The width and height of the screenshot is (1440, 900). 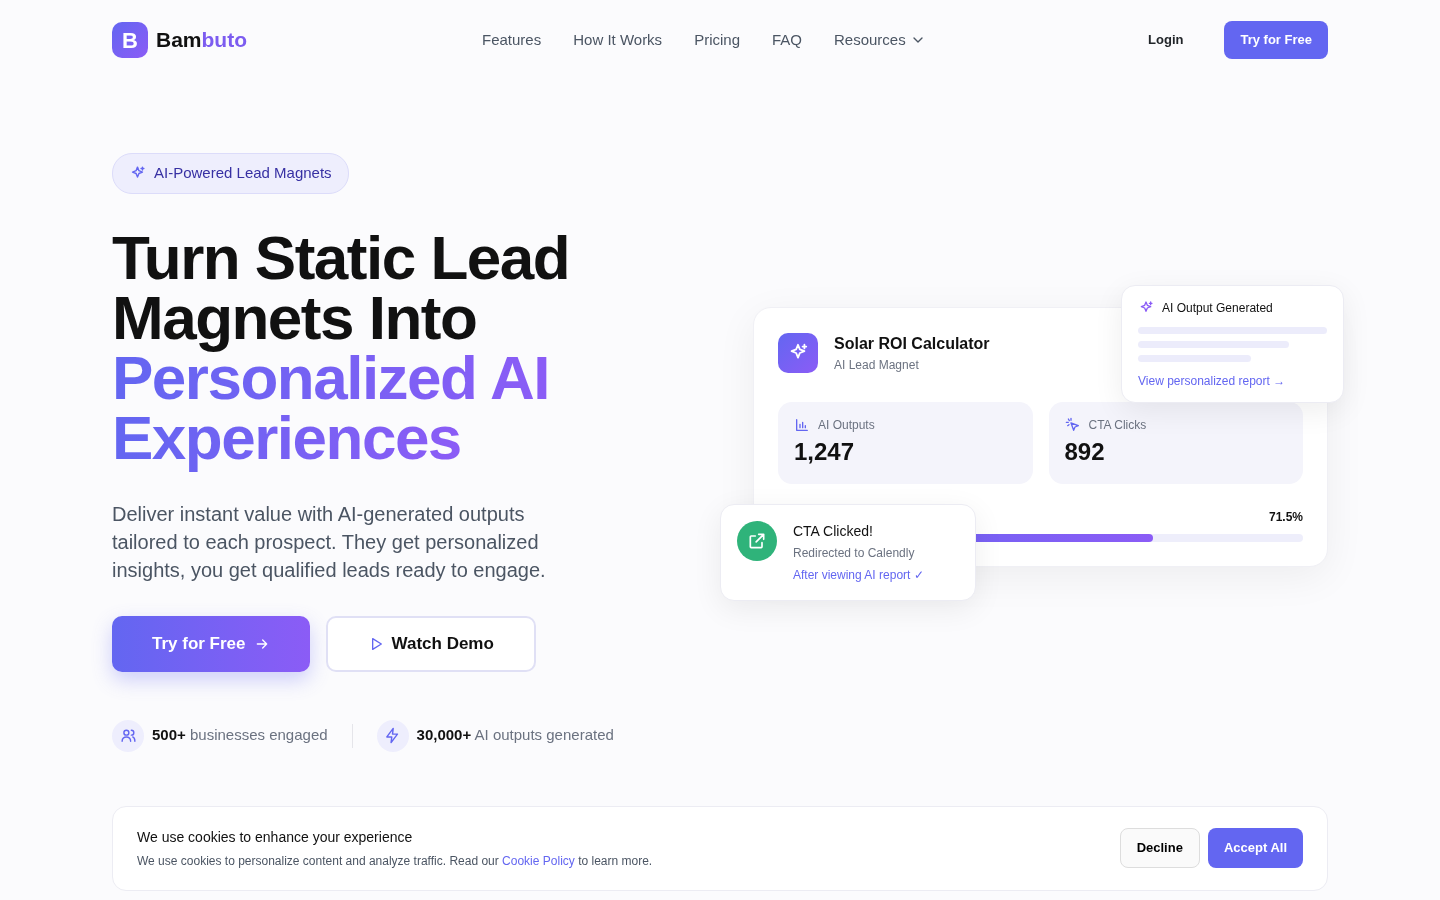 I want to click on metric-label: AI Outputs, so click(x=846, y=425).